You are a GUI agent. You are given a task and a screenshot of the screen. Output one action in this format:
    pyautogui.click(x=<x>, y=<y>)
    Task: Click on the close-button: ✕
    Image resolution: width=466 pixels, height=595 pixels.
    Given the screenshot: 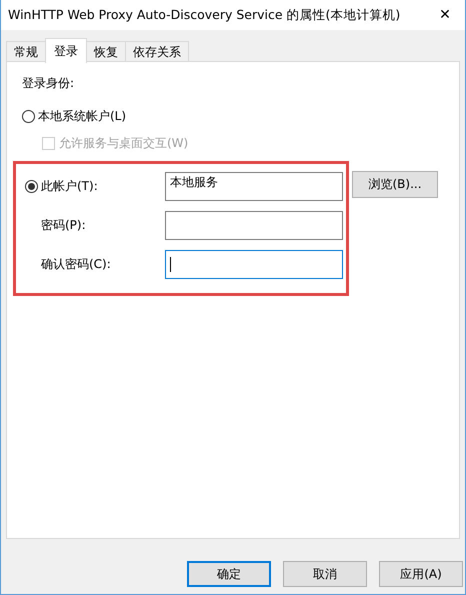 What is the action you would take?
    pyautogui.click(x=445, y=15)
    